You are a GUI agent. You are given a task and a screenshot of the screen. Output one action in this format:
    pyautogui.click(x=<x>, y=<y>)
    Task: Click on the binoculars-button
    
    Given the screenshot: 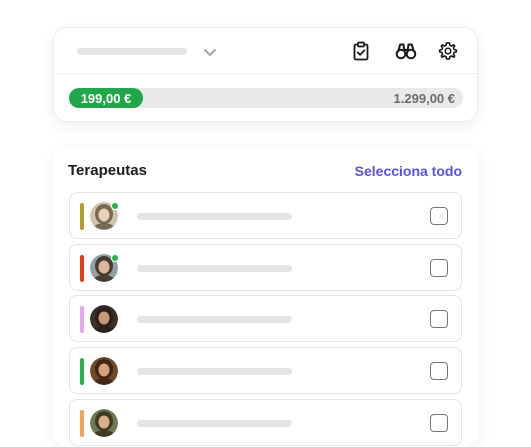 What is the action you would take?
    pyautogui.click(x=406, y=51)
    